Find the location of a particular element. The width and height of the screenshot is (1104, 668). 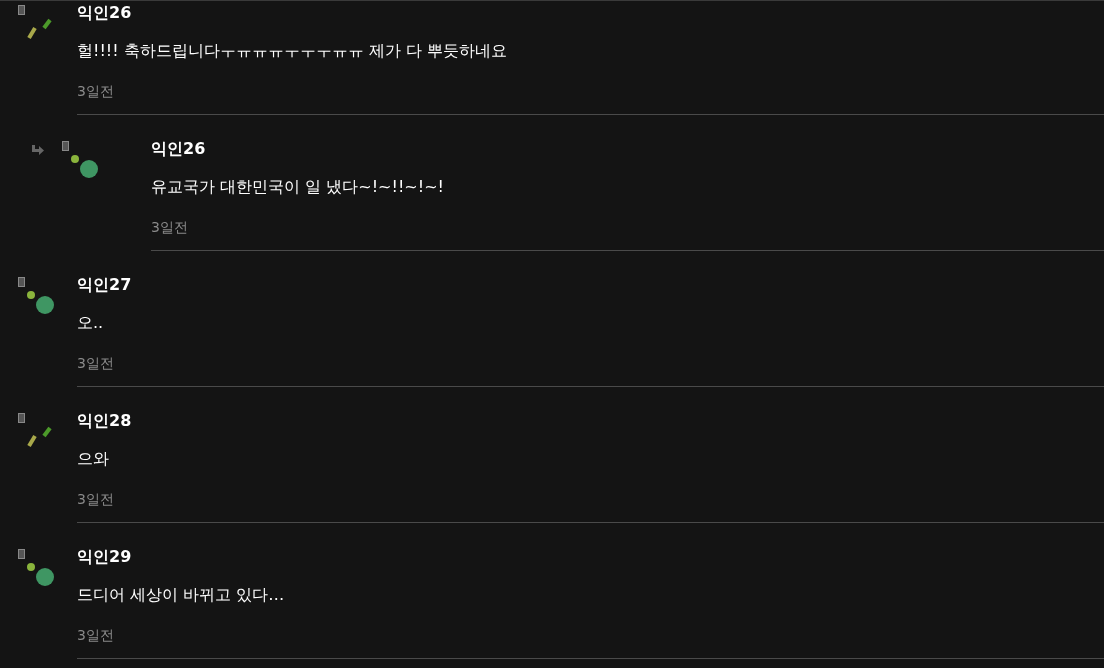

comment-text: 헐!!!! 축하드립니다ㅜㅠㅠㅠㅜㅜㅜㅠㅠ 제가 다 뿌듯하네요 is located at coordinates (292, 51).